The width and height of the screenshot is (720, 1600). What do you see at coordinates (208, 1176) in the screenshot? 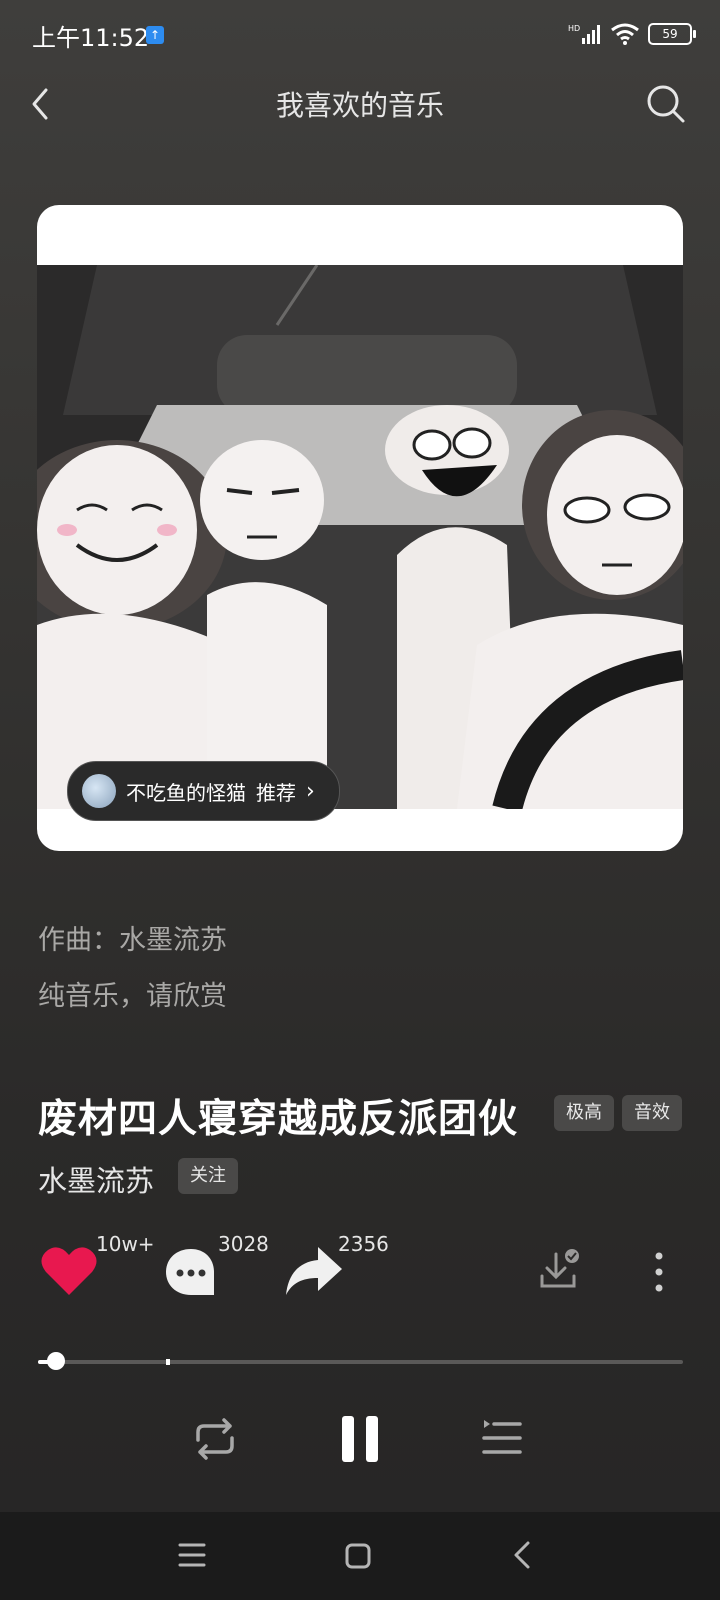
I see `follow-button: 关注` at bounding box center [208, 1176].